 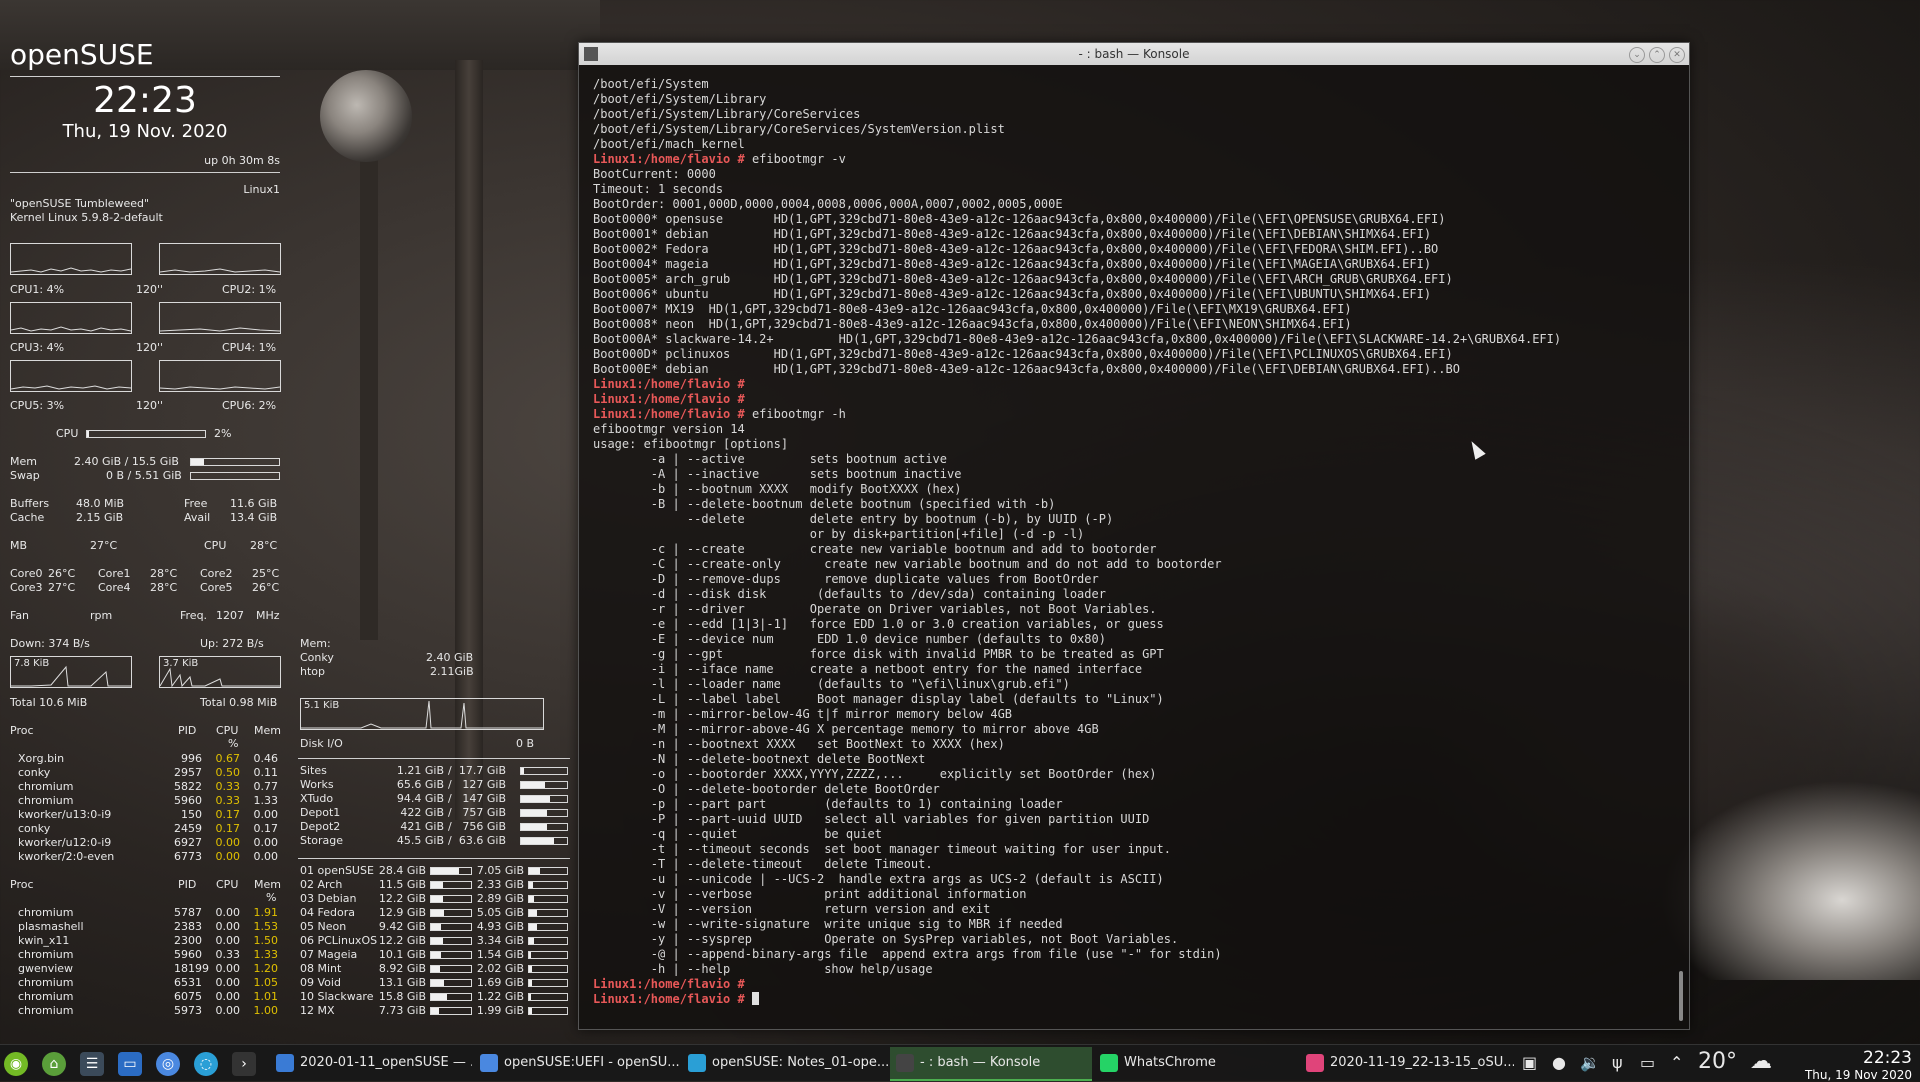 What do you see at coordinates (92, 1064) in the screenshot?
I see `settings-icon: ☰` at bounding box center [92, 1064].